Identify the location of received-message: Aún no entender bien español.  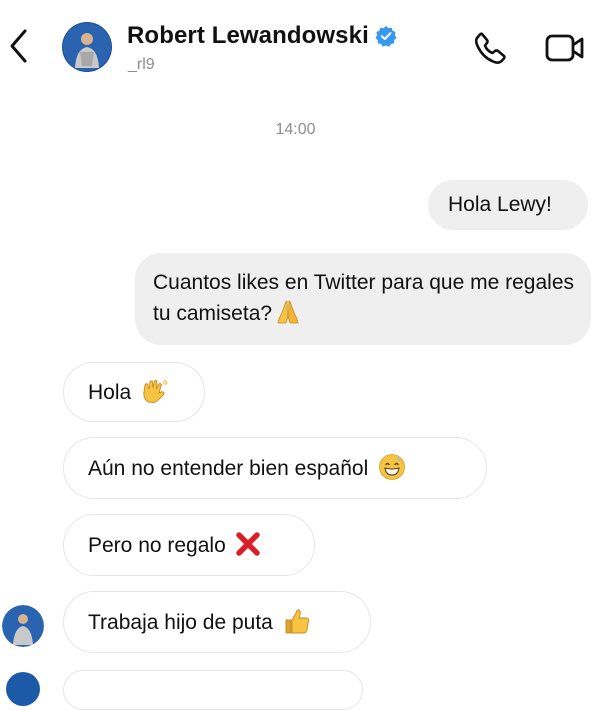
(275, 468).